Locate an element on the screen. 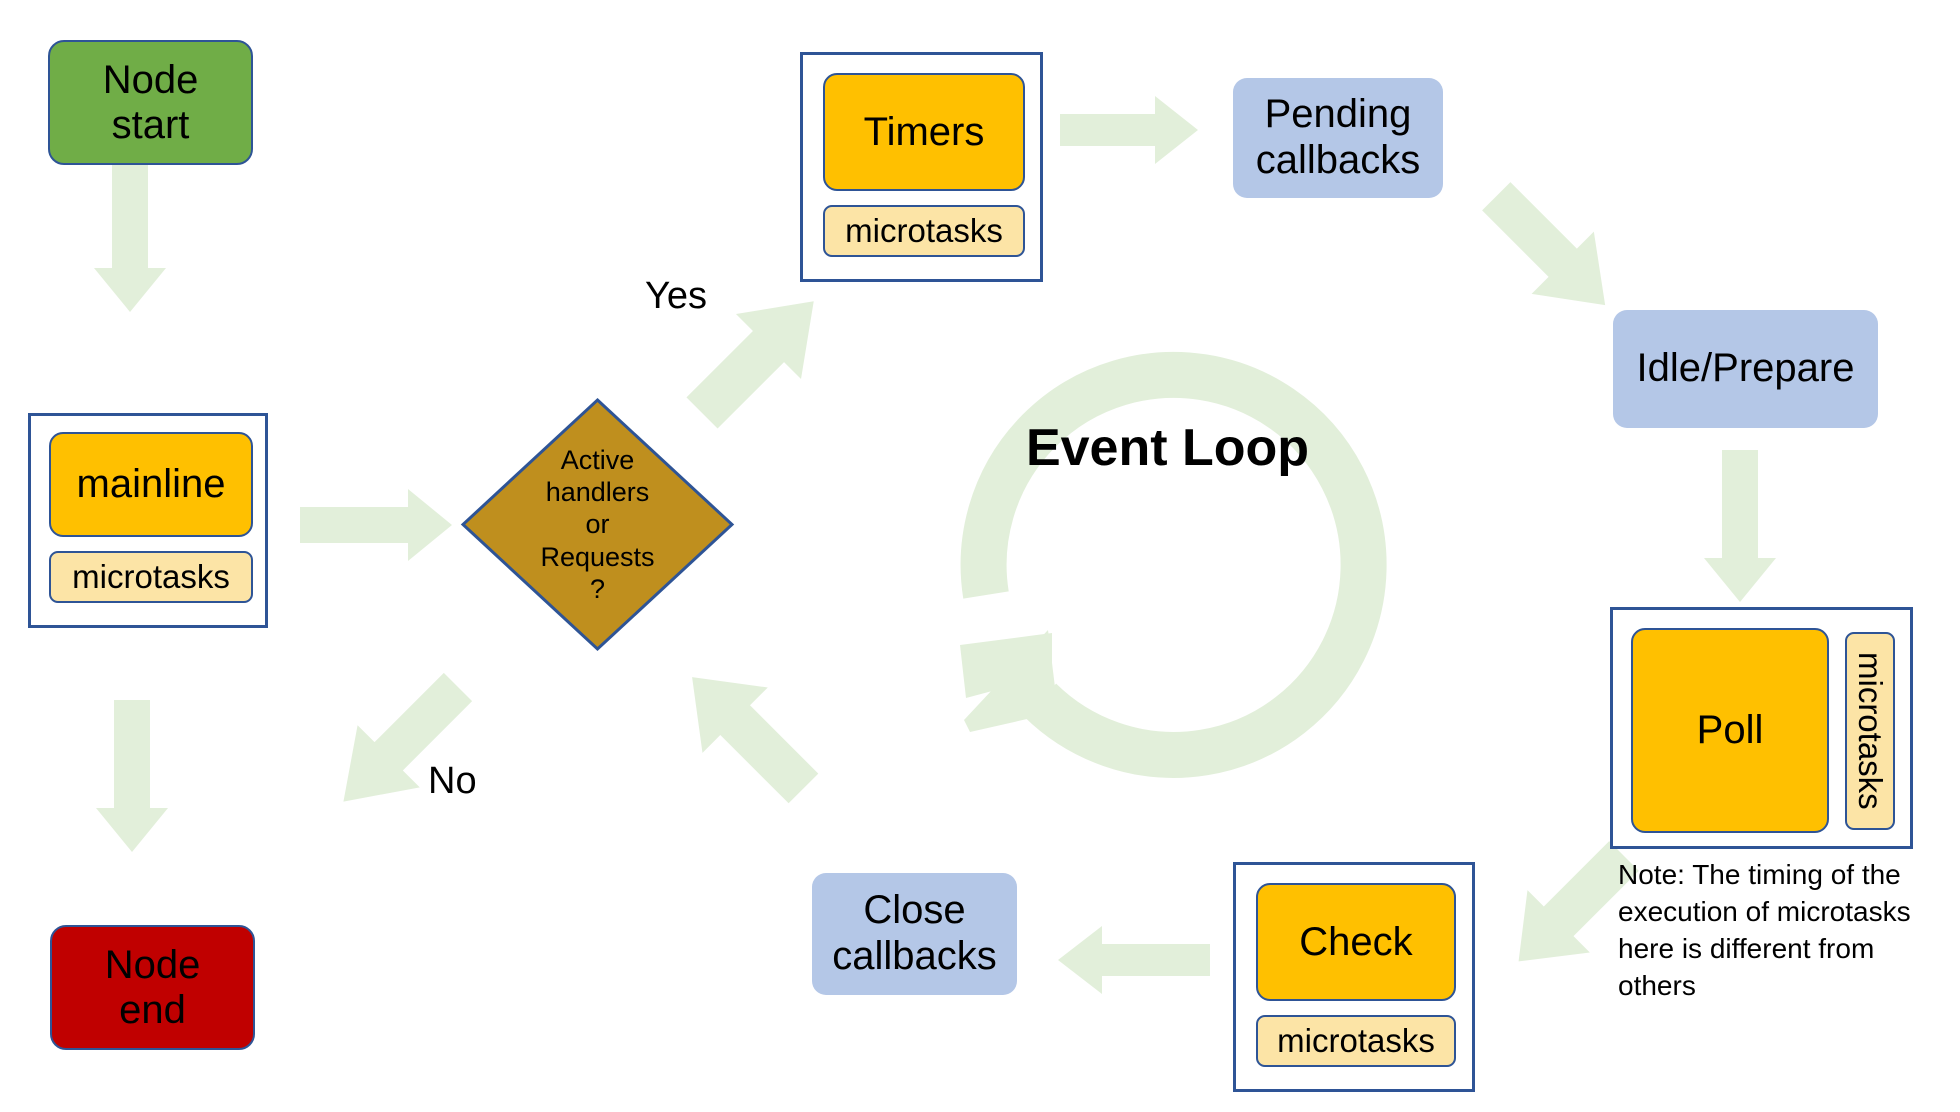 This screenshot has width=1960, height=1112. timers-box: Timers is located at coordinates (924, 132).